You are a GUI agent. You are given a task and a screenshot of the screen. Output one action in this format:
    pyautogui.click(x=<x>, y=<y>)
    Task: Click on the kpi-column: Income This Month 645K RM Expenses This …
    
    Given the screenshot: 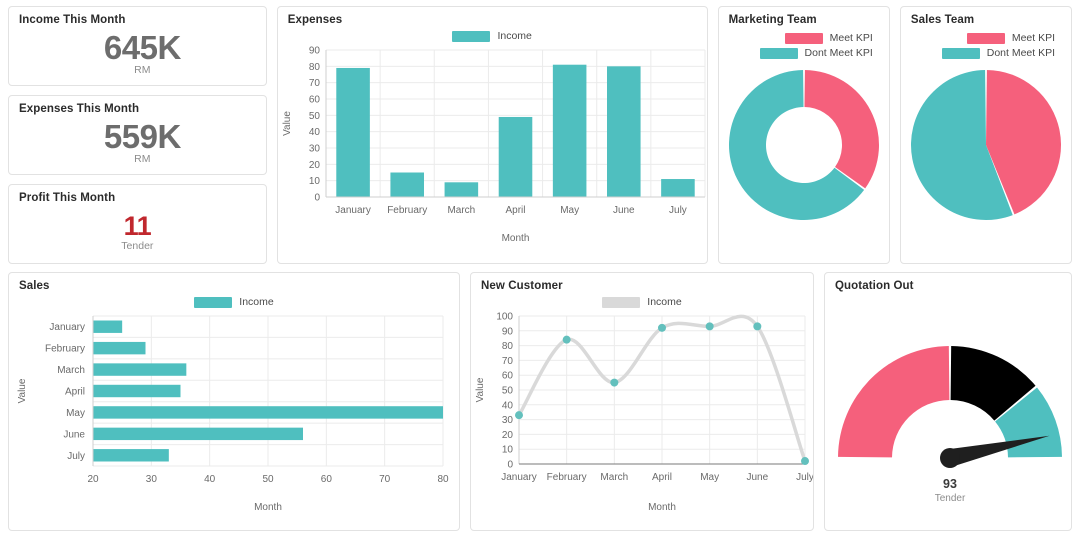 What is the action you would take?
    pyautogui.click(x=137, y=135)
    